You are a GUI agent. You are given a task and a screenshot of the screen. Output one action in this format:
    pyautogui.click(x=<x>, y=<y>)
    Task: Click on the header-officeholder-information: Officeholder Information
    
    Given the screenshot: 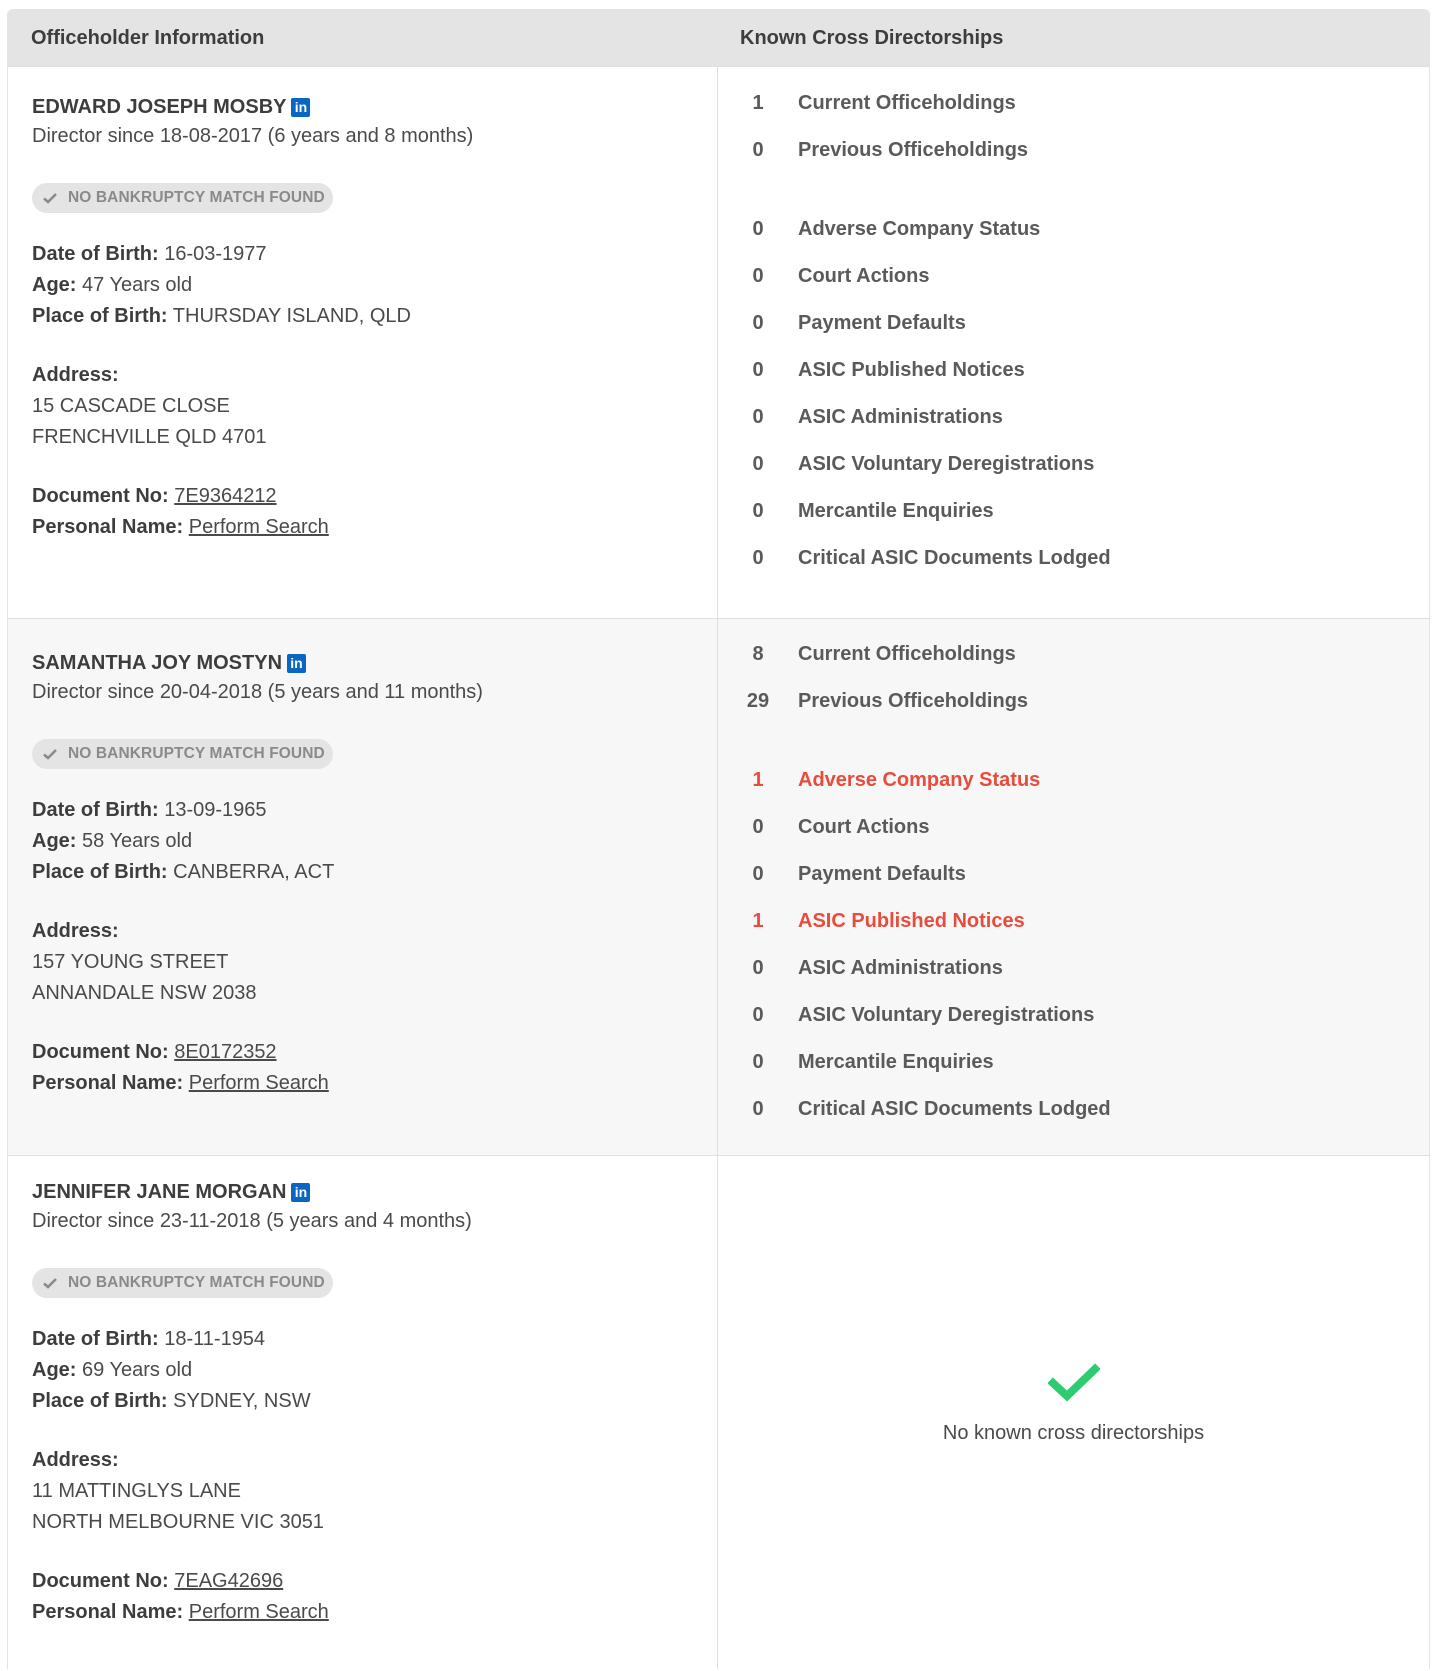 What is the action you would take?
    pyautogui.click(x=148, y=38)
    